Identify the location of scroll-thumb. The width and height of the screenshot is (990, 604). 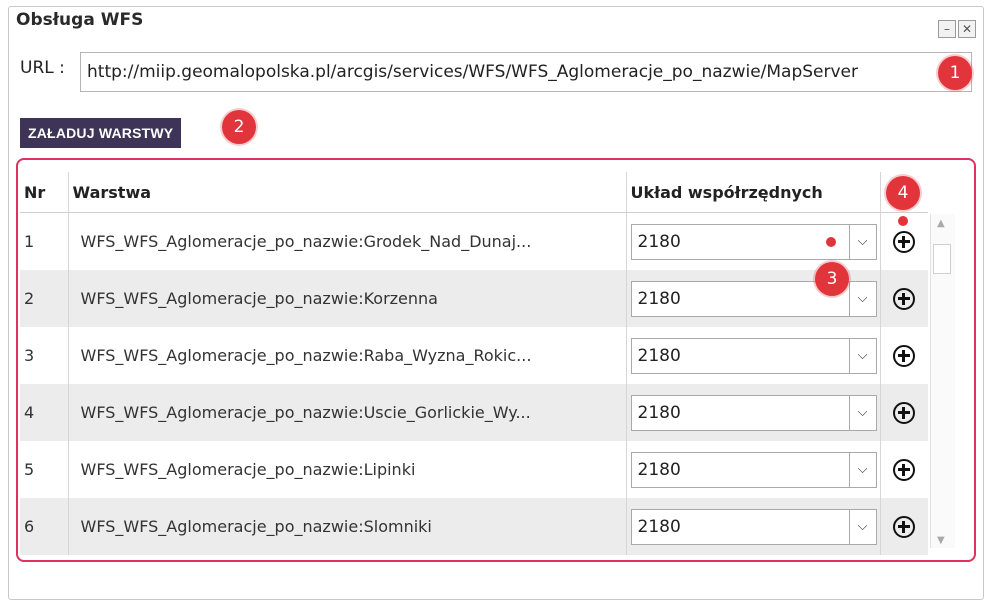
(942, 259).